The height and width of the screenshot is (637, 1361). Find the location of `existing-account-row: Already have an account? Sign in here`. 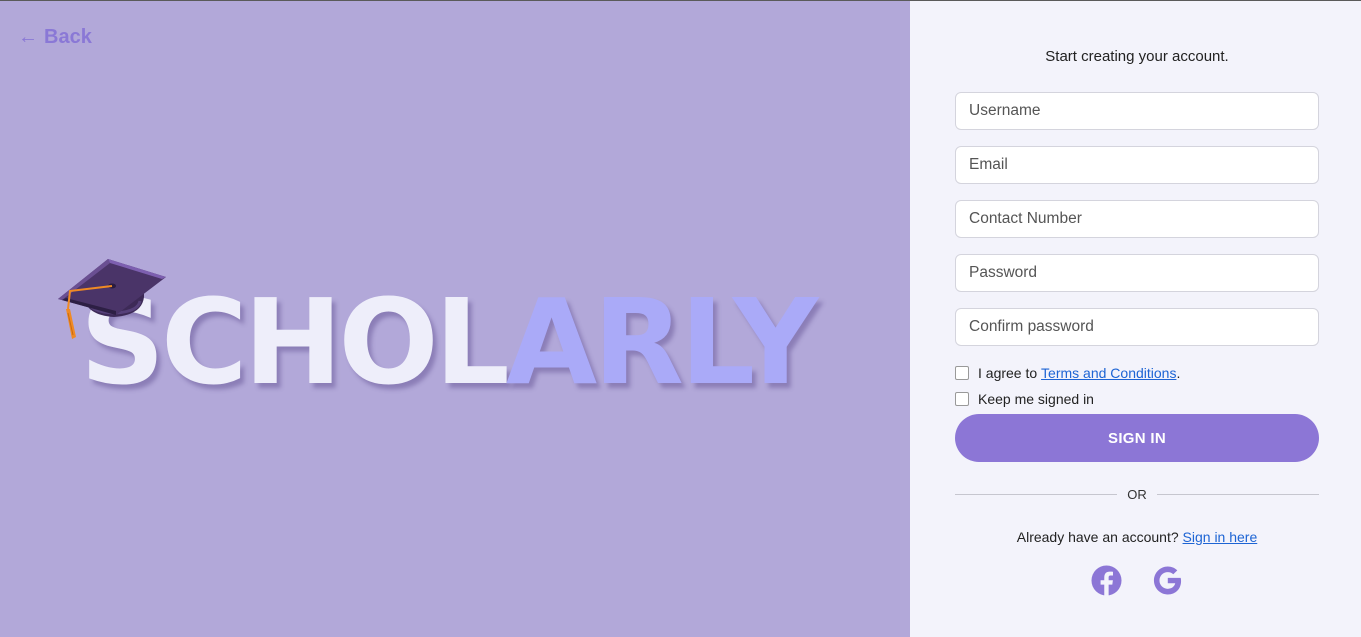

existing-account-row: Already have an account? Sign in here is located at coordinates (1137, 537).